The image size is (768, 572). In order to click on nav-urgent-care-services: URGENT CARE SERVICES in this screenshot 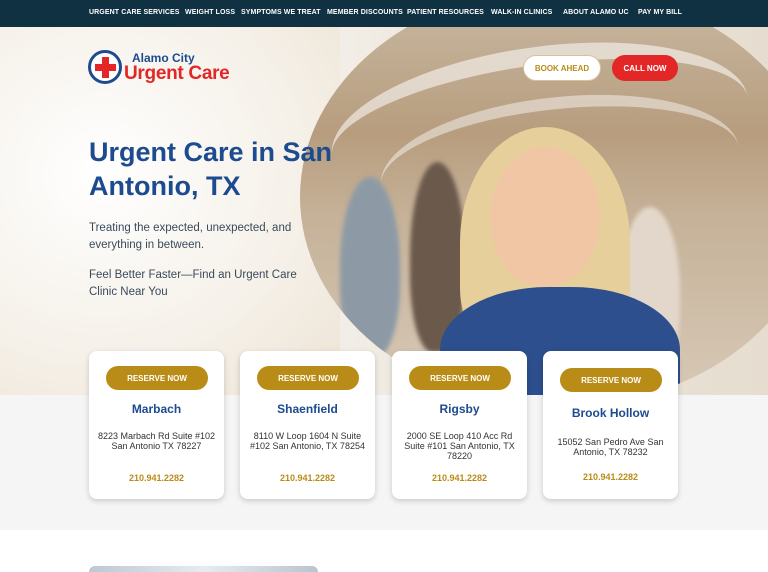, I will do `click(134, 12)`.